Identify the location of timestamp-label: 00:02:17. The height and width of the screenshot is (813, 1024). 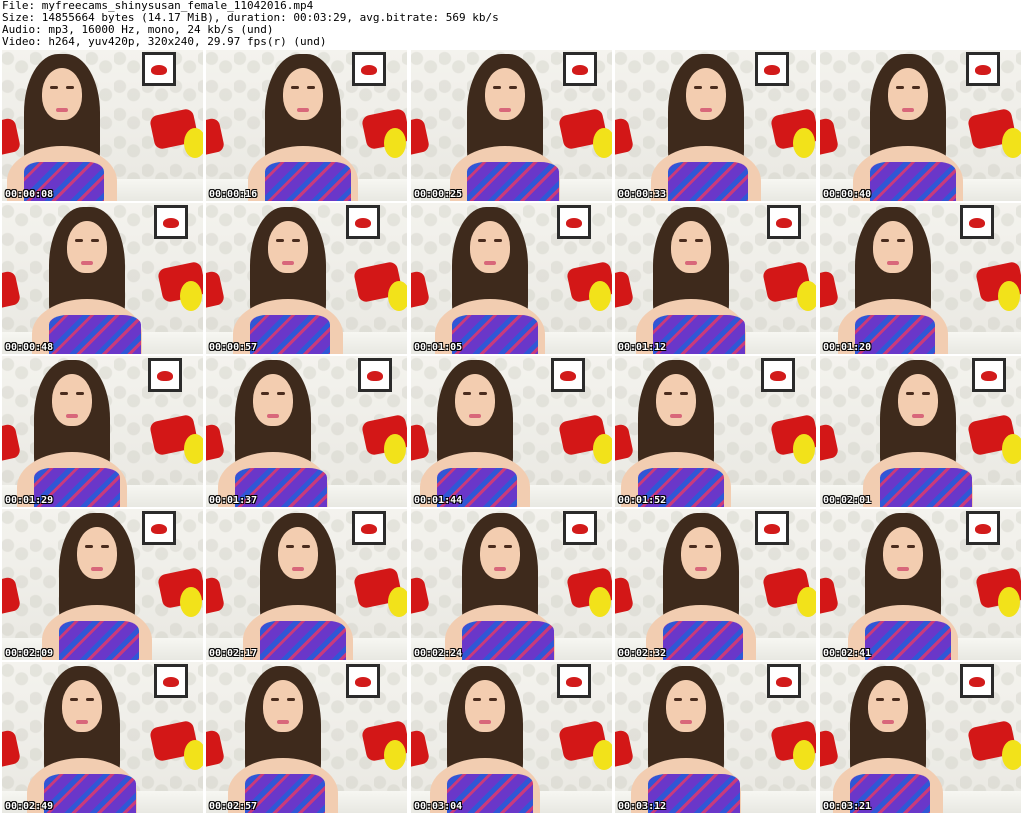
(233, 653).